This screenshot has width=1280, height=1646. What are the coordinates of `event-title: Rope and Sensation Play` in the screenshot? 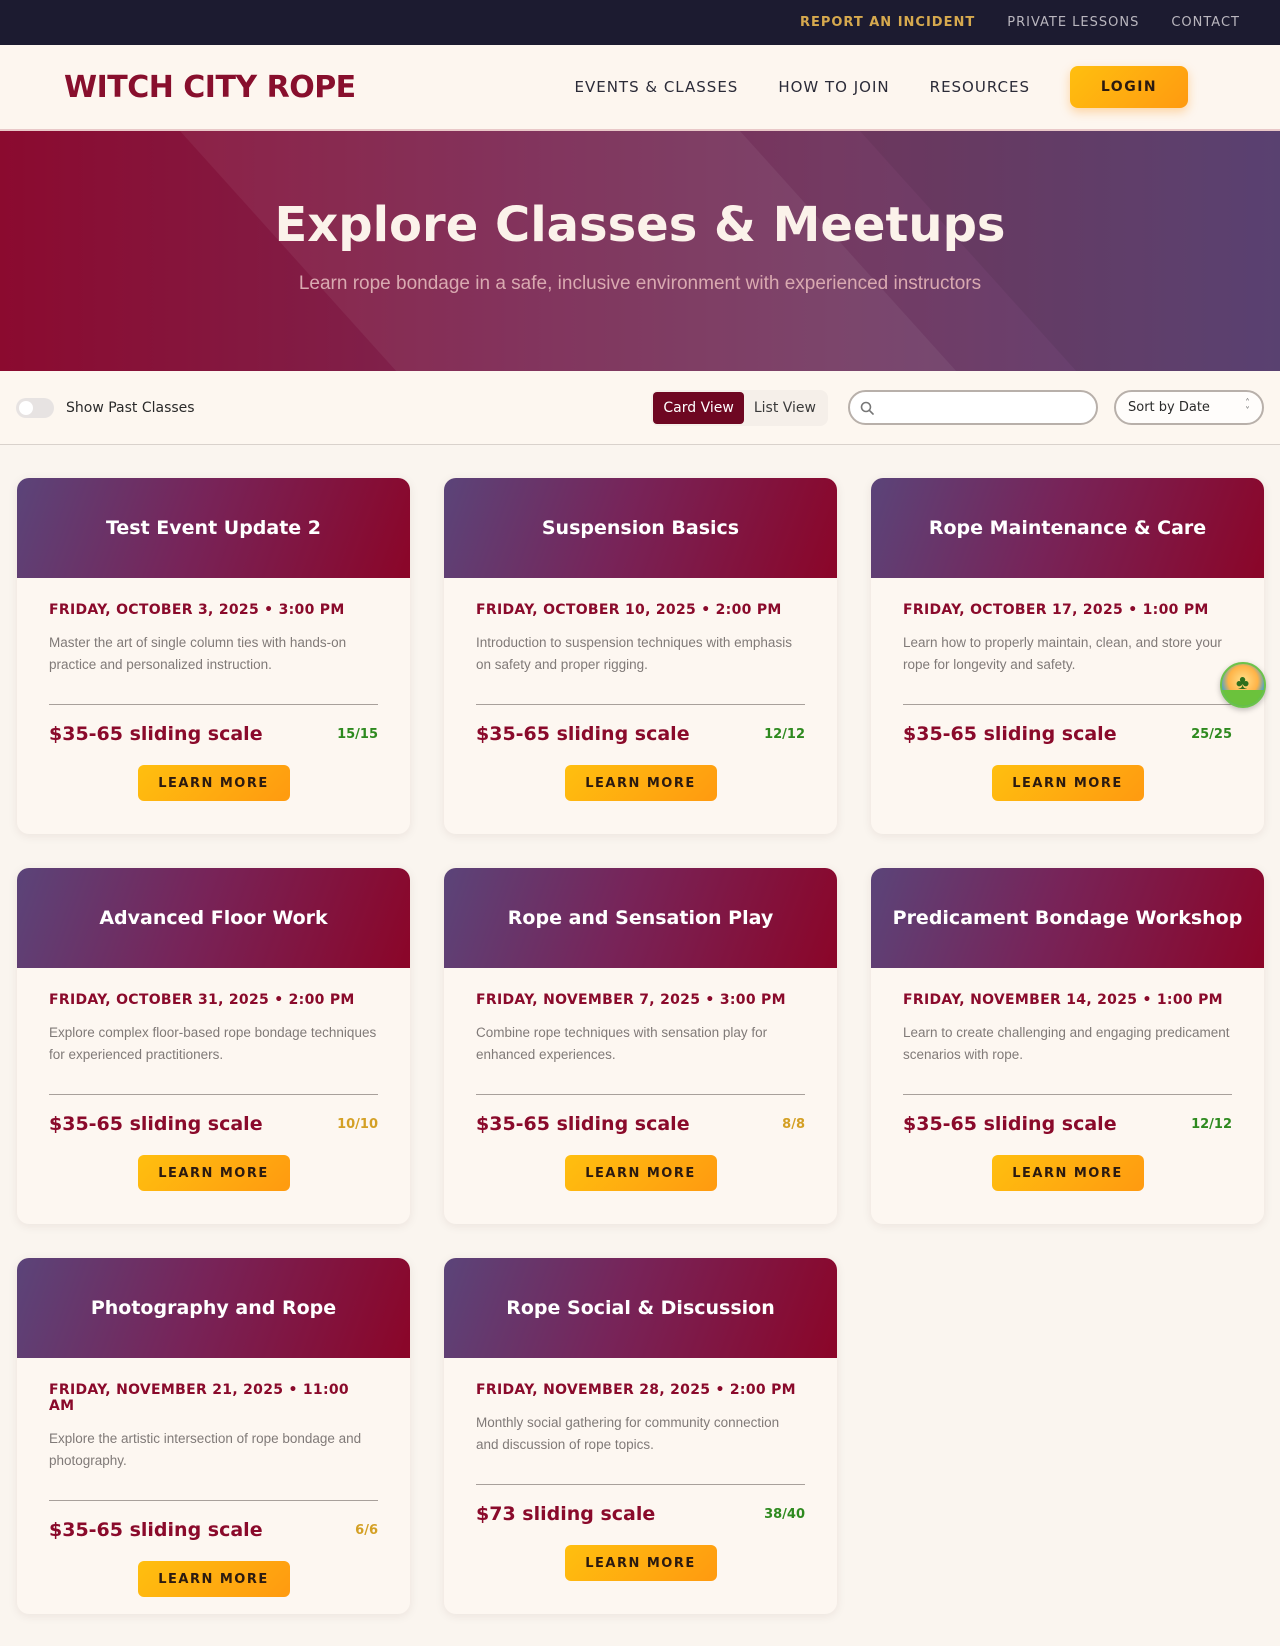 It's located at (640, 918).